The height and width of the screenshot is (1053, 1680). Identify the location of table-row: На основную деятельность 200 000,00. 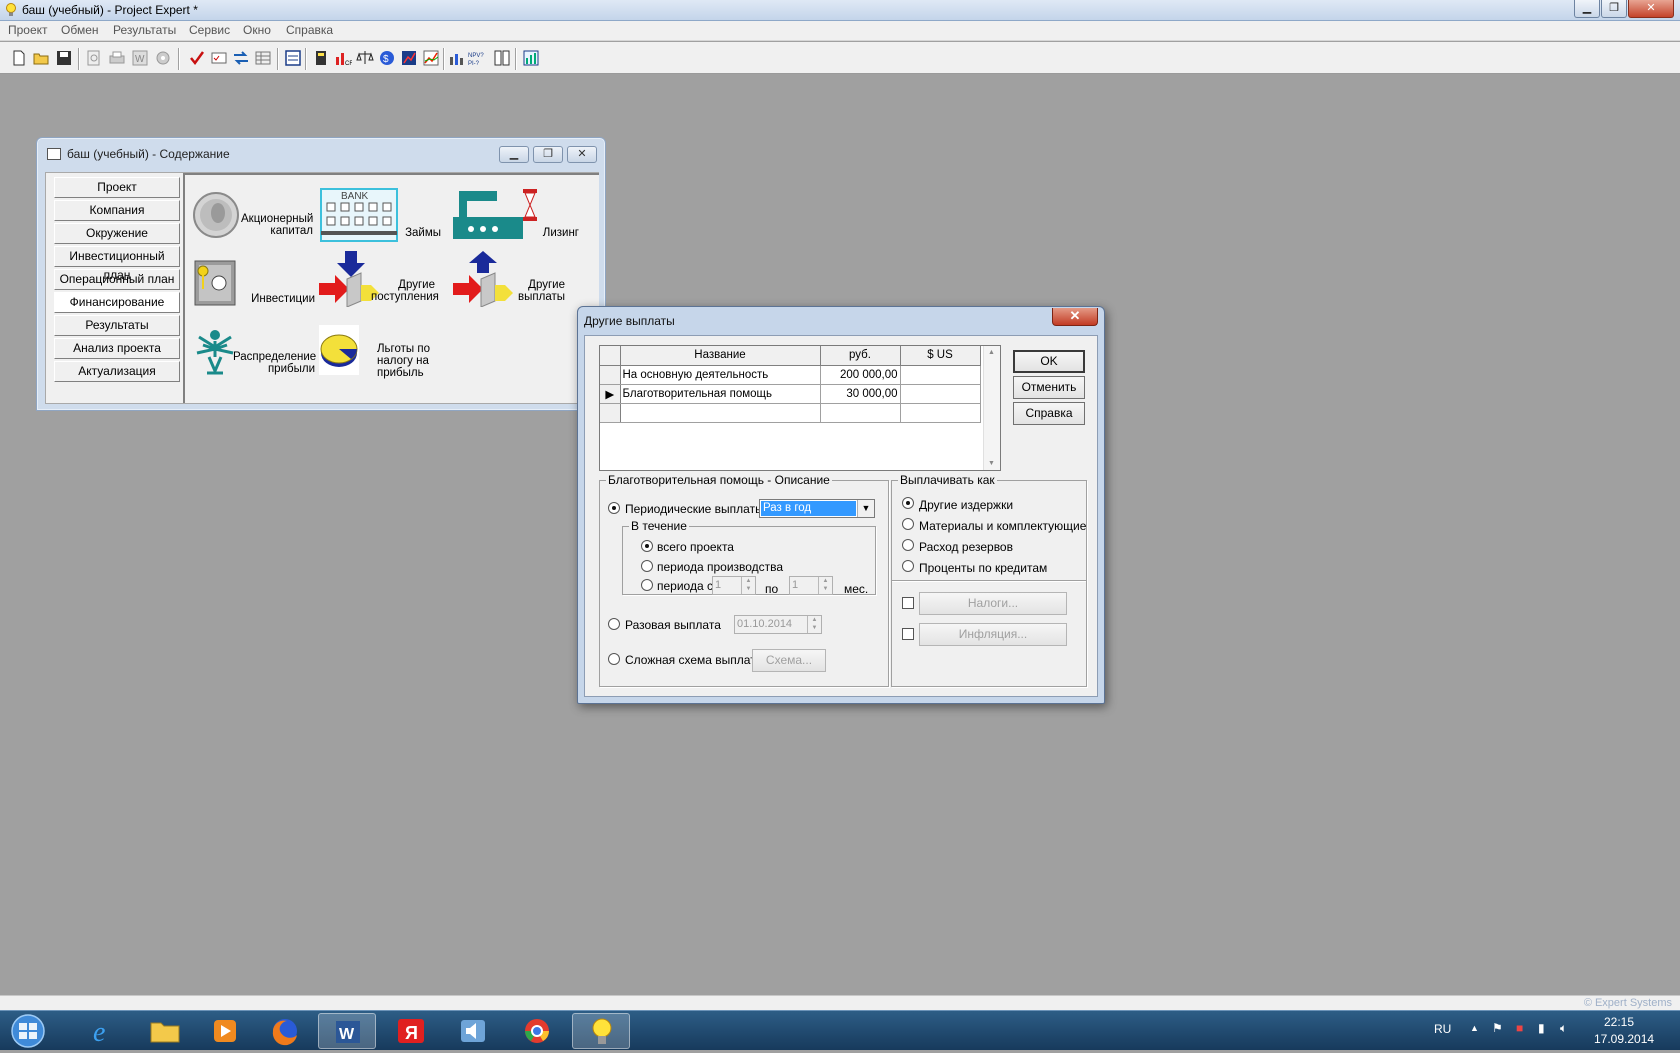
(790, 375).